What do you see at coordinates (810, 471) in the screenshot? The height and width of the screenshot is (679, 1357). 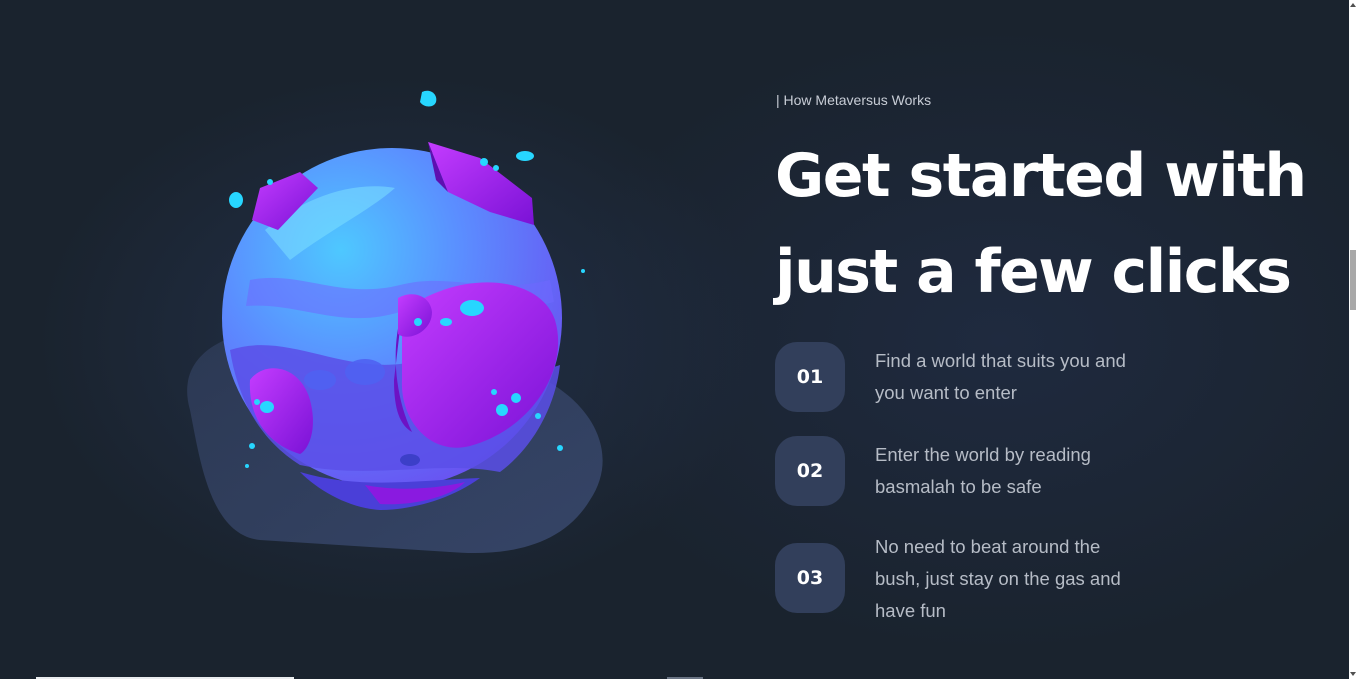 I see `step-number-badge: 02` at bounding box center [810, 471].